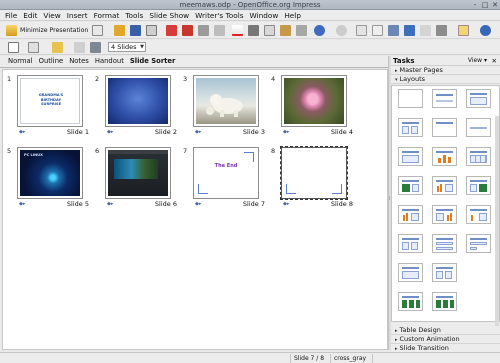 The width and height of the screenshot is (500, 363). I want to click on paste-icon, so click(285, 30).